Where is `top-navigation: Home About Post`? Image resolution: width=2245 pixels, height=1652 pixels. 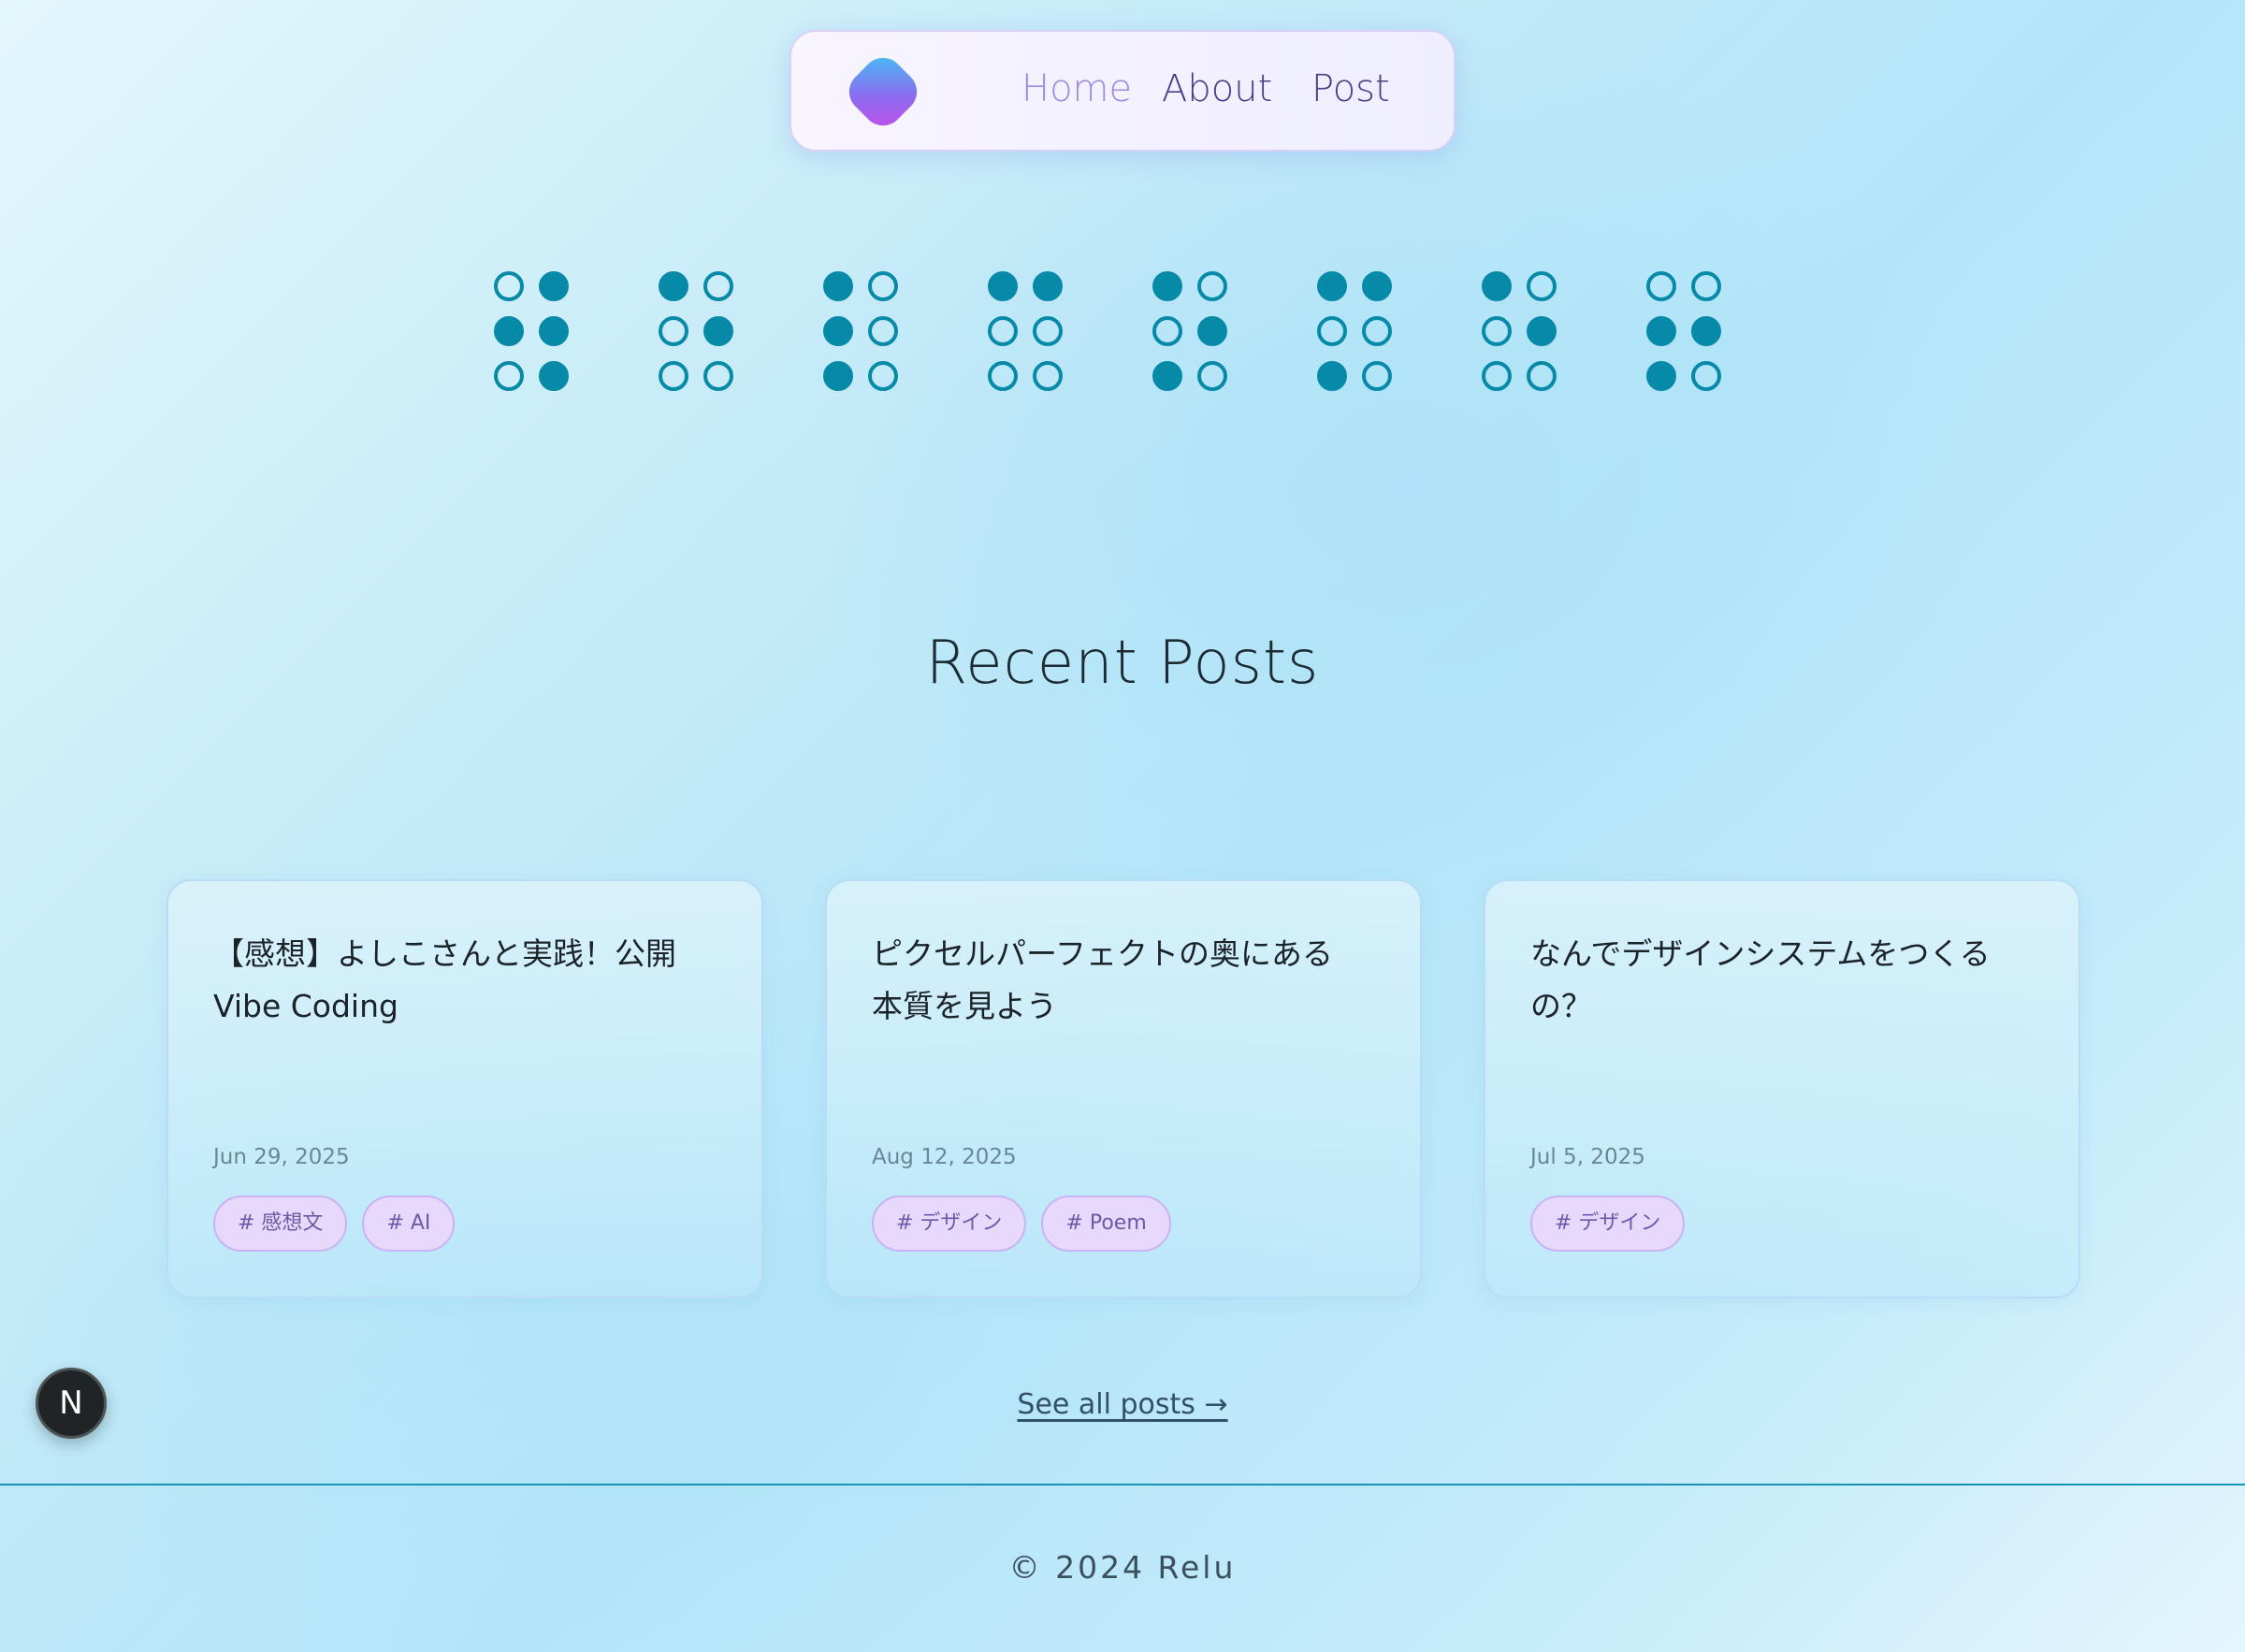 top-navigation: Home About Post is located at coordinates (1123, 91).